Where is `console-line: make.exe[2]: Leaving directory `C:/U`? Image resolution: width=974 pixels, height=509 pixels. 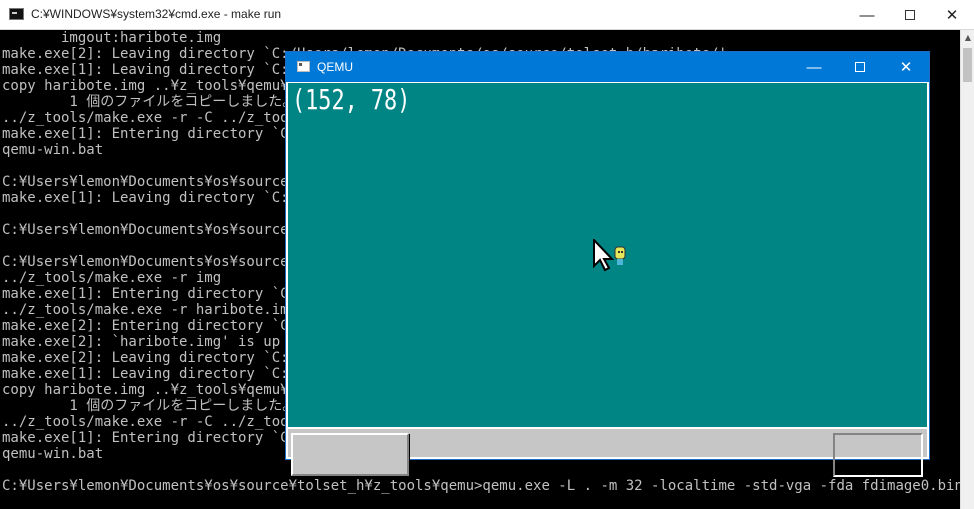 console-line: make.exe[2]: Leaving directory `C:/U is located at coordinates (154, 358).